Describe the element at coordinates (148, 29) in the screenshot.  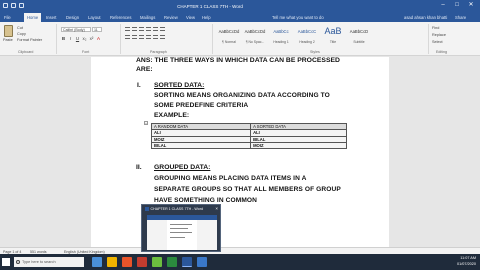
I see `decrease-indent-icon` at that location.